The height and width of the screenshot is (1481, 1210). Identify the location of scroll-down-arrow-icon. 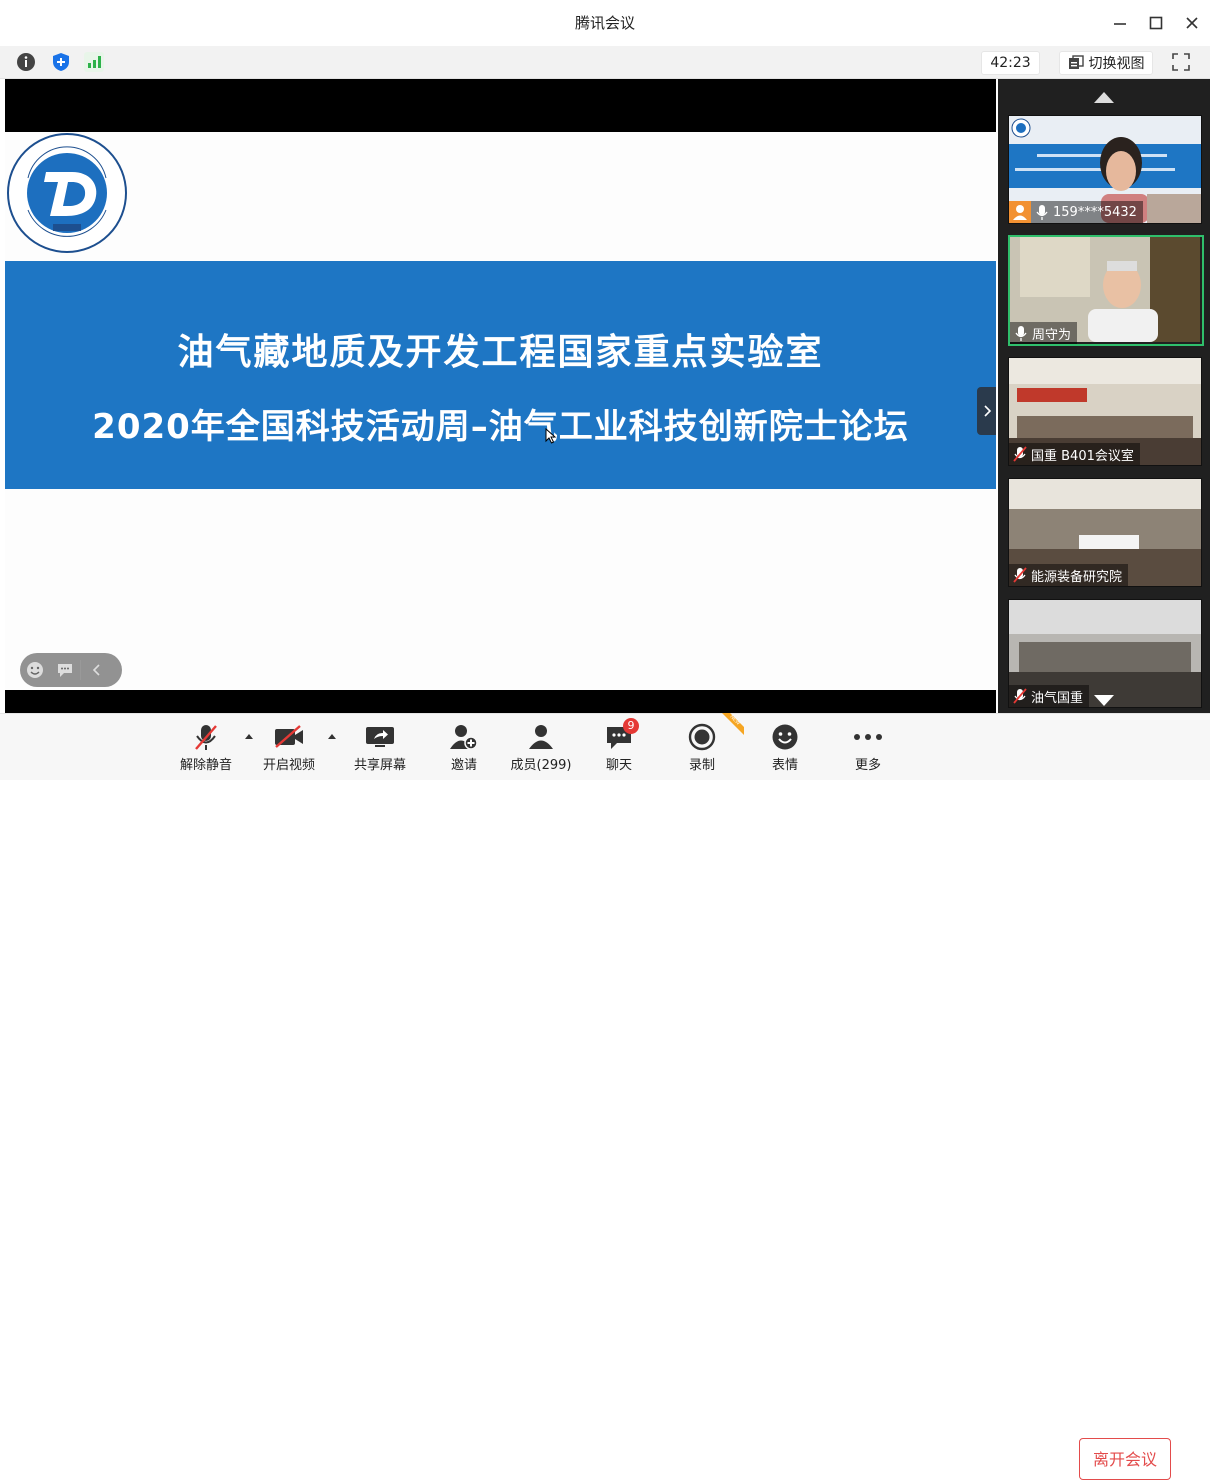
(1104, 701).